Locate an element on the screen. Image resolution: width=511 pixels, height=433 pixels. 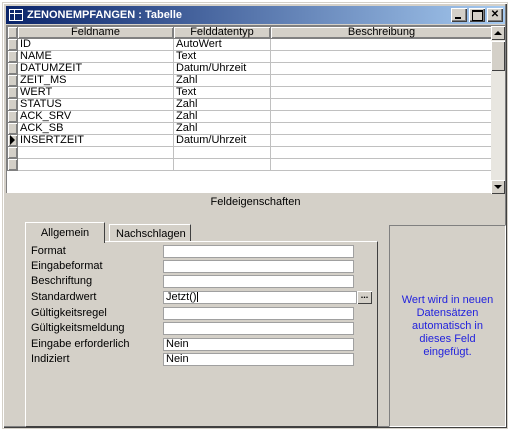
field-name-cell: STATUS is located at coordinates (95, 104).